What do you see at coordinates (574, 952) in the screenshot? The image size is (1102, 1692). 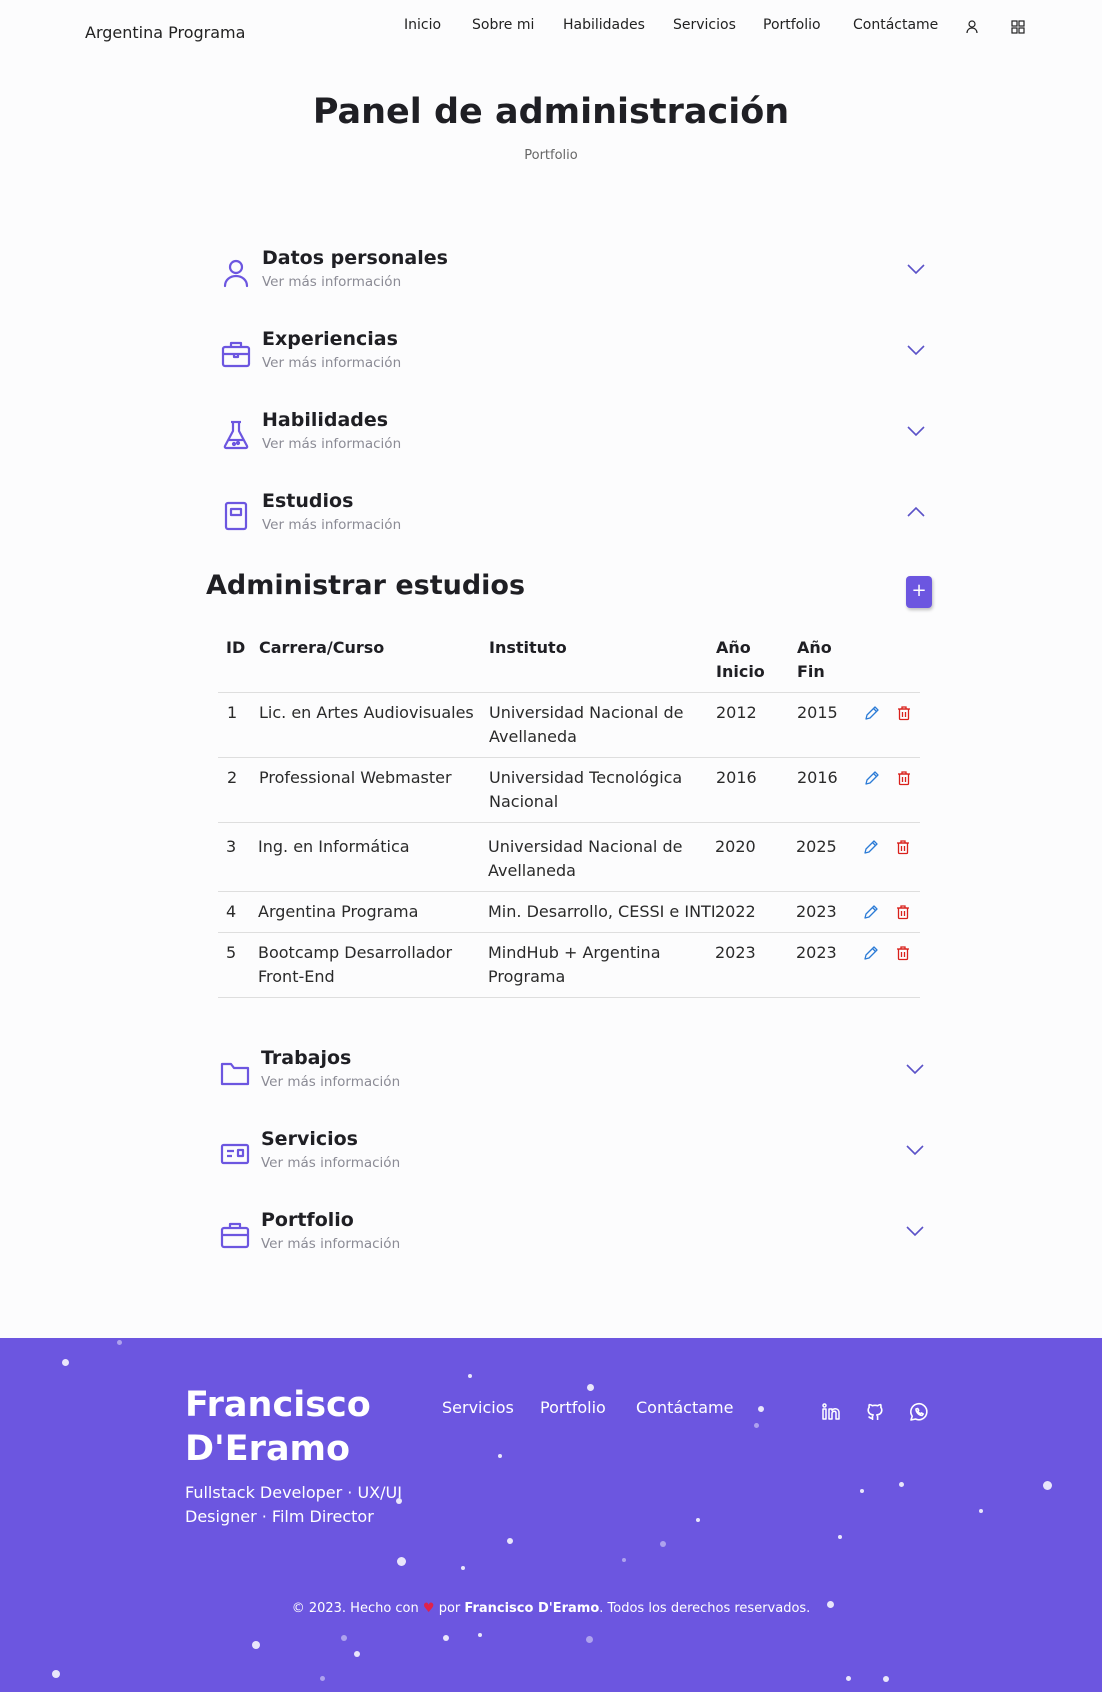 I see `cell-institute-line1: MindHub + Argentina` at bounding box center [574, 952].